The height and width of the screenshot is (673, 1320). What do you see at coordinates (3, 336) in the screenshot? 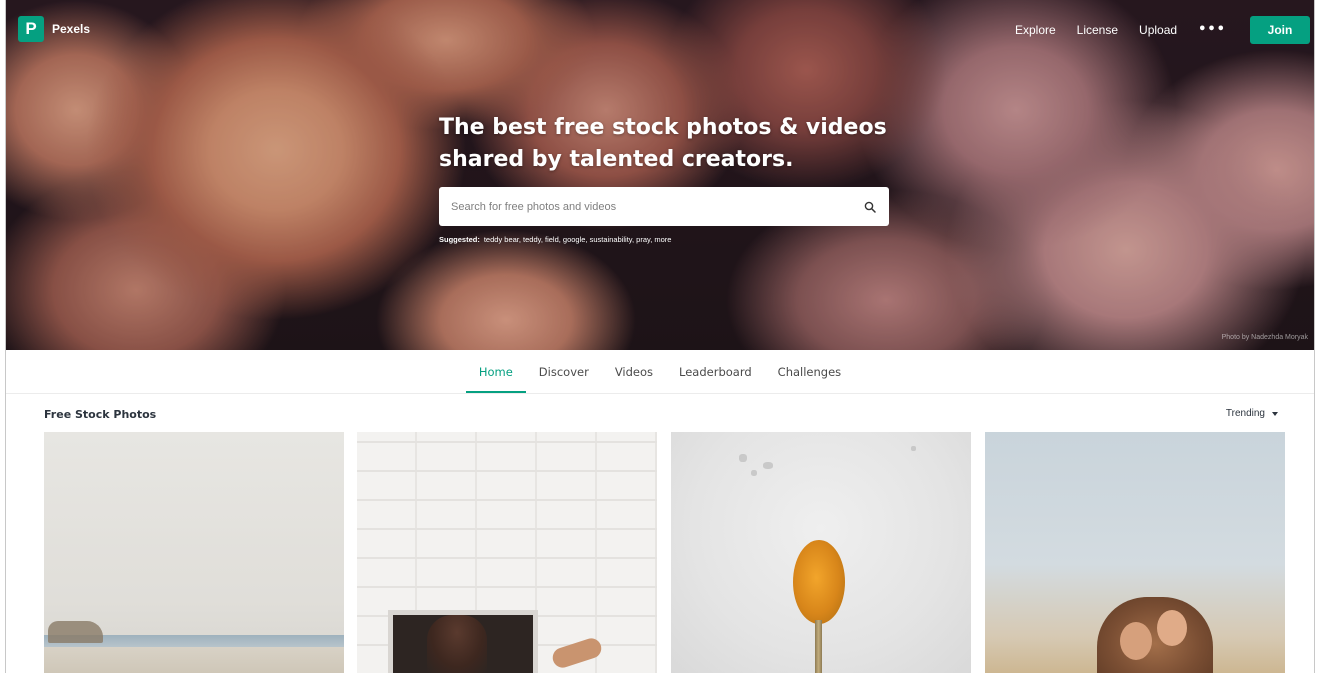
I see `window-frame-left` at bounding box center [3, 336].